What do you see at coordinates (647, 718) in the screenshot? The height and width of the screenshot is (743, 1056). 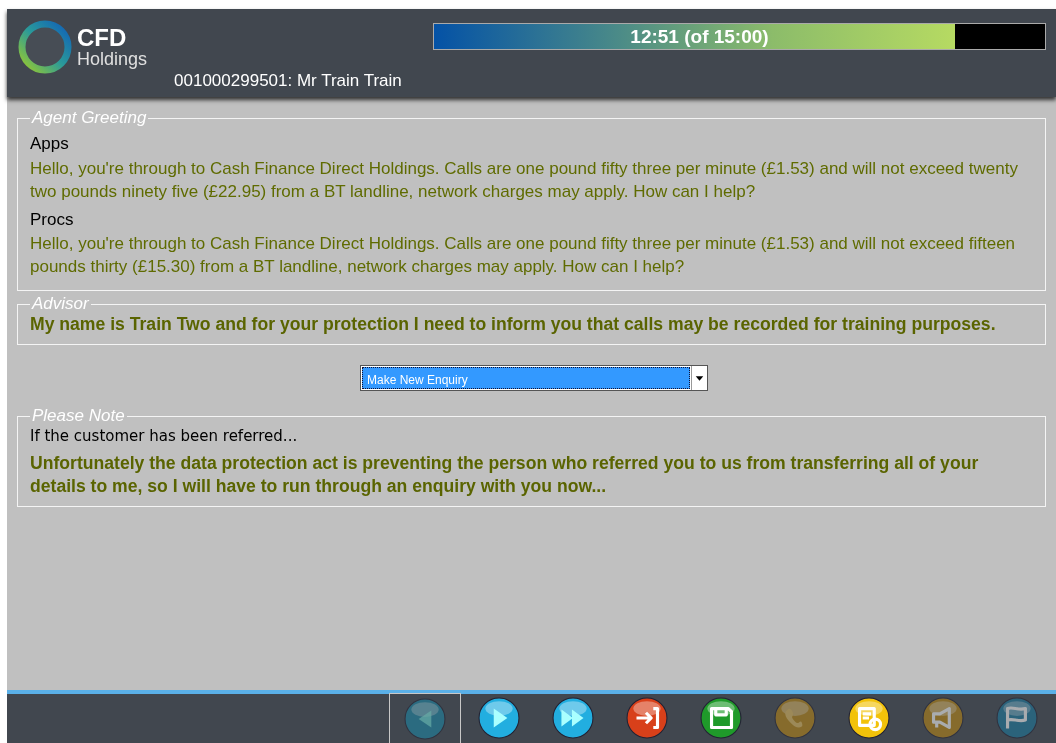 I see `exit-icon` at bounding box center [647, 718].